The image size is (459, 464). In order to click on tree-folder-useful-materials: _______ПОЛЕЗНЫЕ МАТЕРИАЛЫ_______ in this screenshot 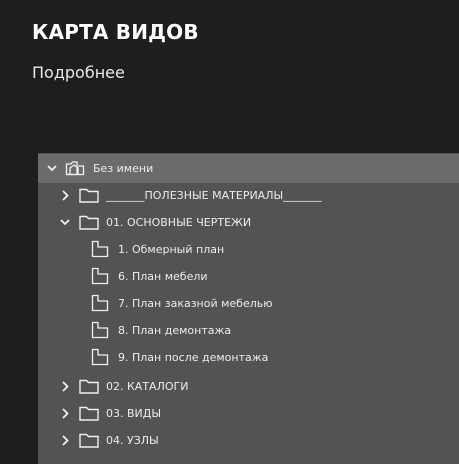, I will do `click(248, 195)`.